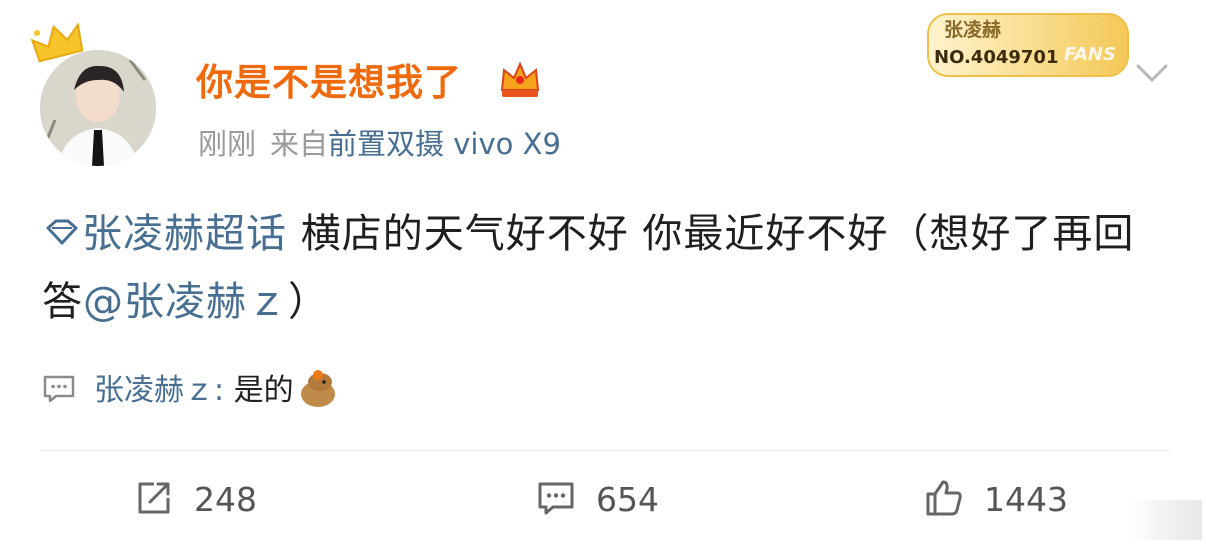  I want to click on watermark-overlay, so click(1161, 520).